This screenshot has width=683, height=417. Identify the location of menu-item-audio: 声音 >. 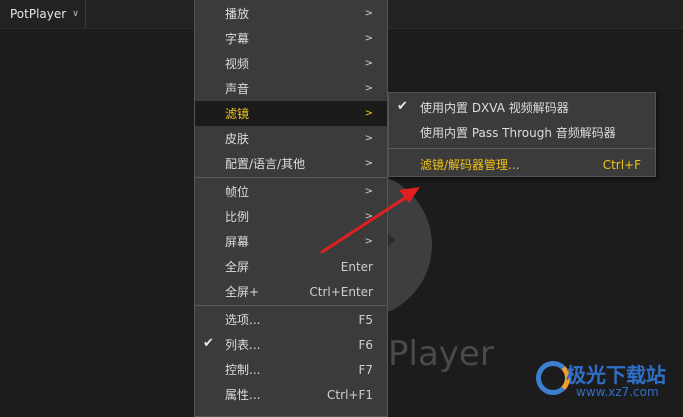
(291, 88).